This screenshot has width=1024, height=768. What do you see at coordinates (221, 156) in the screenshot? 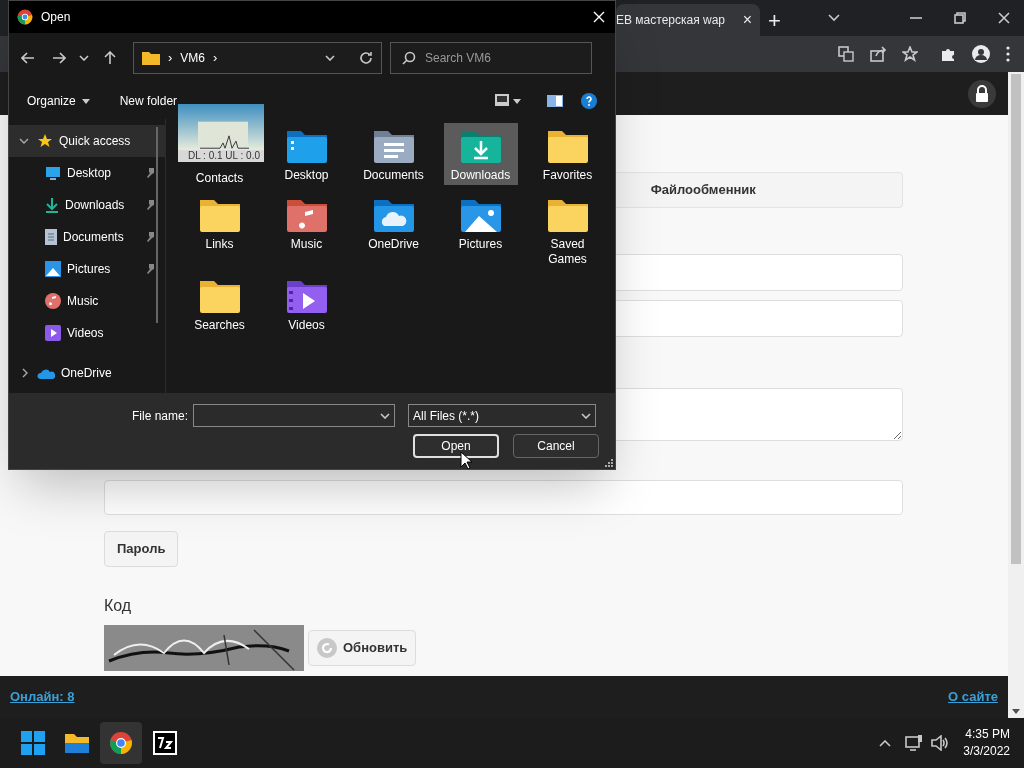
I see `network-reading: DL : 0.1 UL : 0.0` at bounding box center [221, 156].